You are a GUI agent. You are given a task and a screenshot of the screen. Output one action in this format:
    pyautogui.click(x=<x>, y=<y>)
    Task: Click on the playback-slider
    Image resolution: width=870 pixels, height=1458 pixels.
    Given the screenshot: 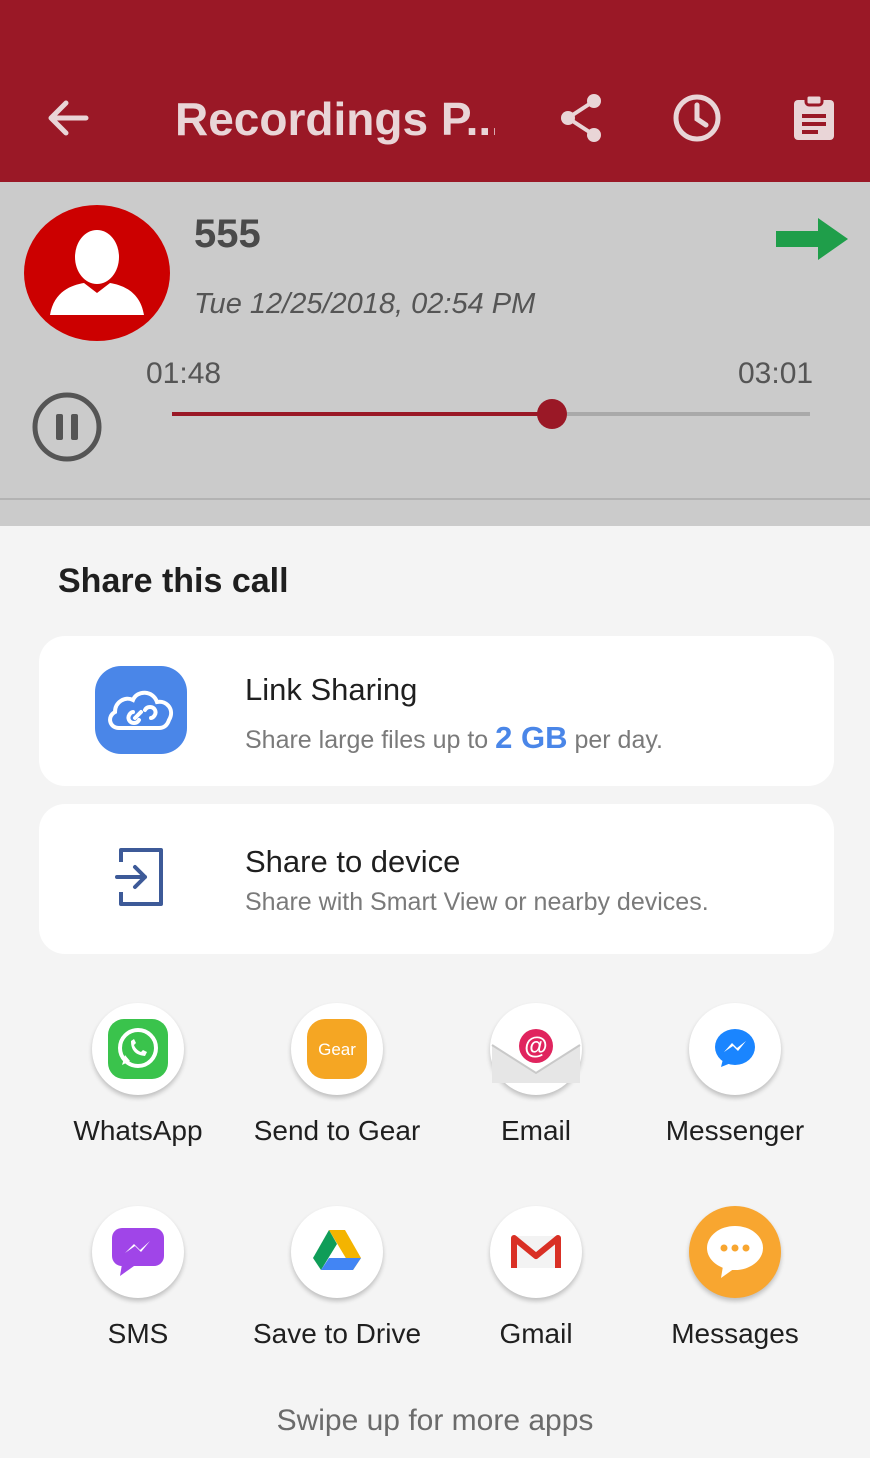 What is the action you would take?
    pyautogui.click(x=491, y=414)
    